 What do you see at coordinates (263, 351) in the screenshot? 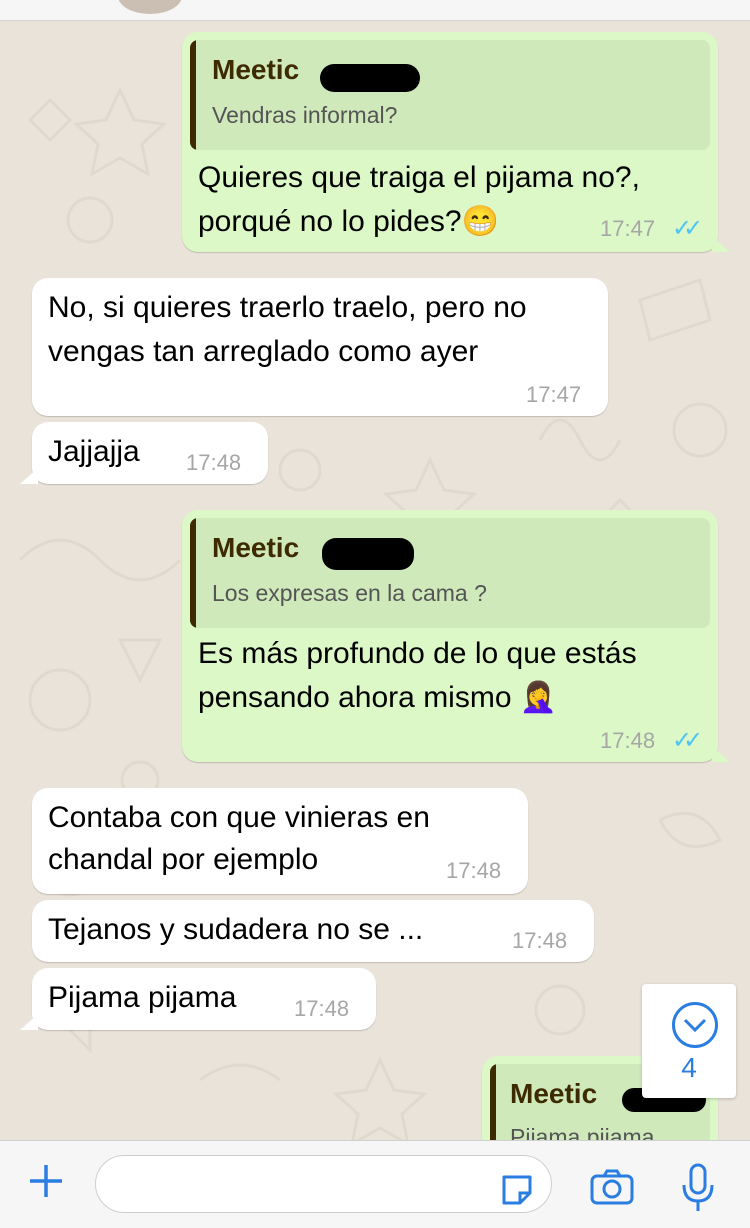
I see `message-text-line: vengas tan arreglado como ayer` at bounding box center [263, 351].